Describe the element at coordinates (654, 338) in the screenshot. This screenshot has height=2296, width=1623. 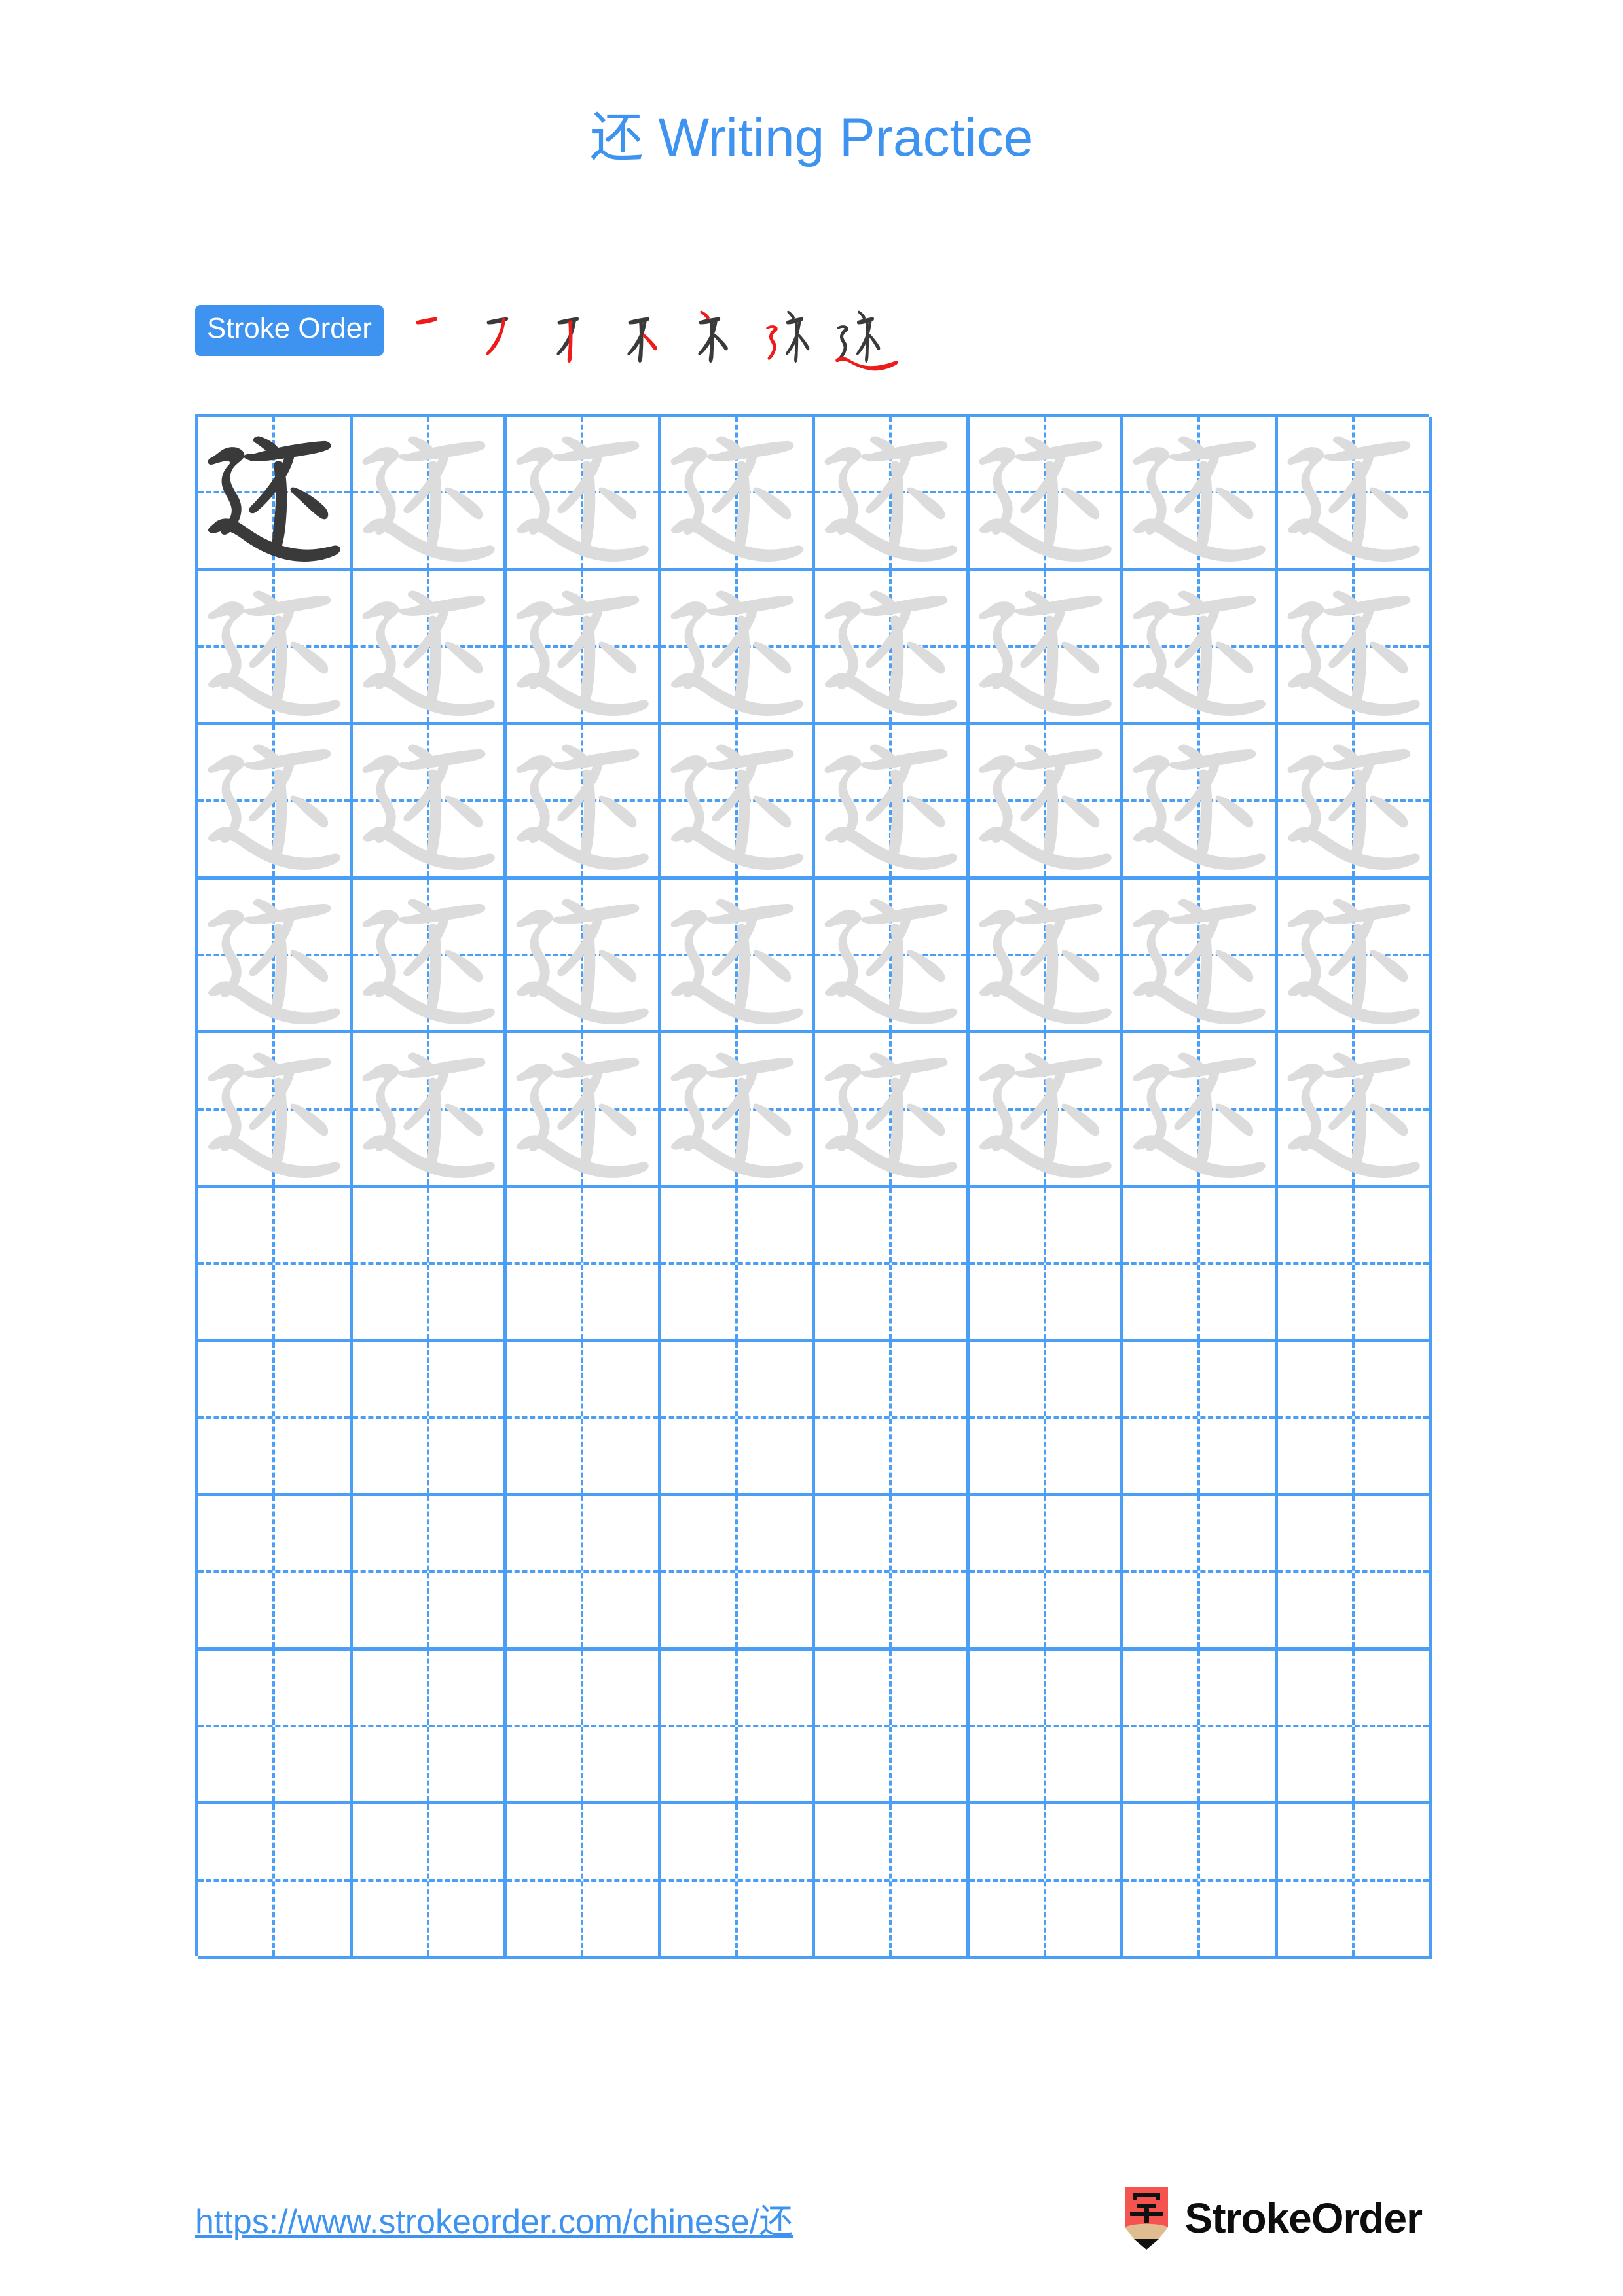
I see `stroke-order-step-list` at that location.